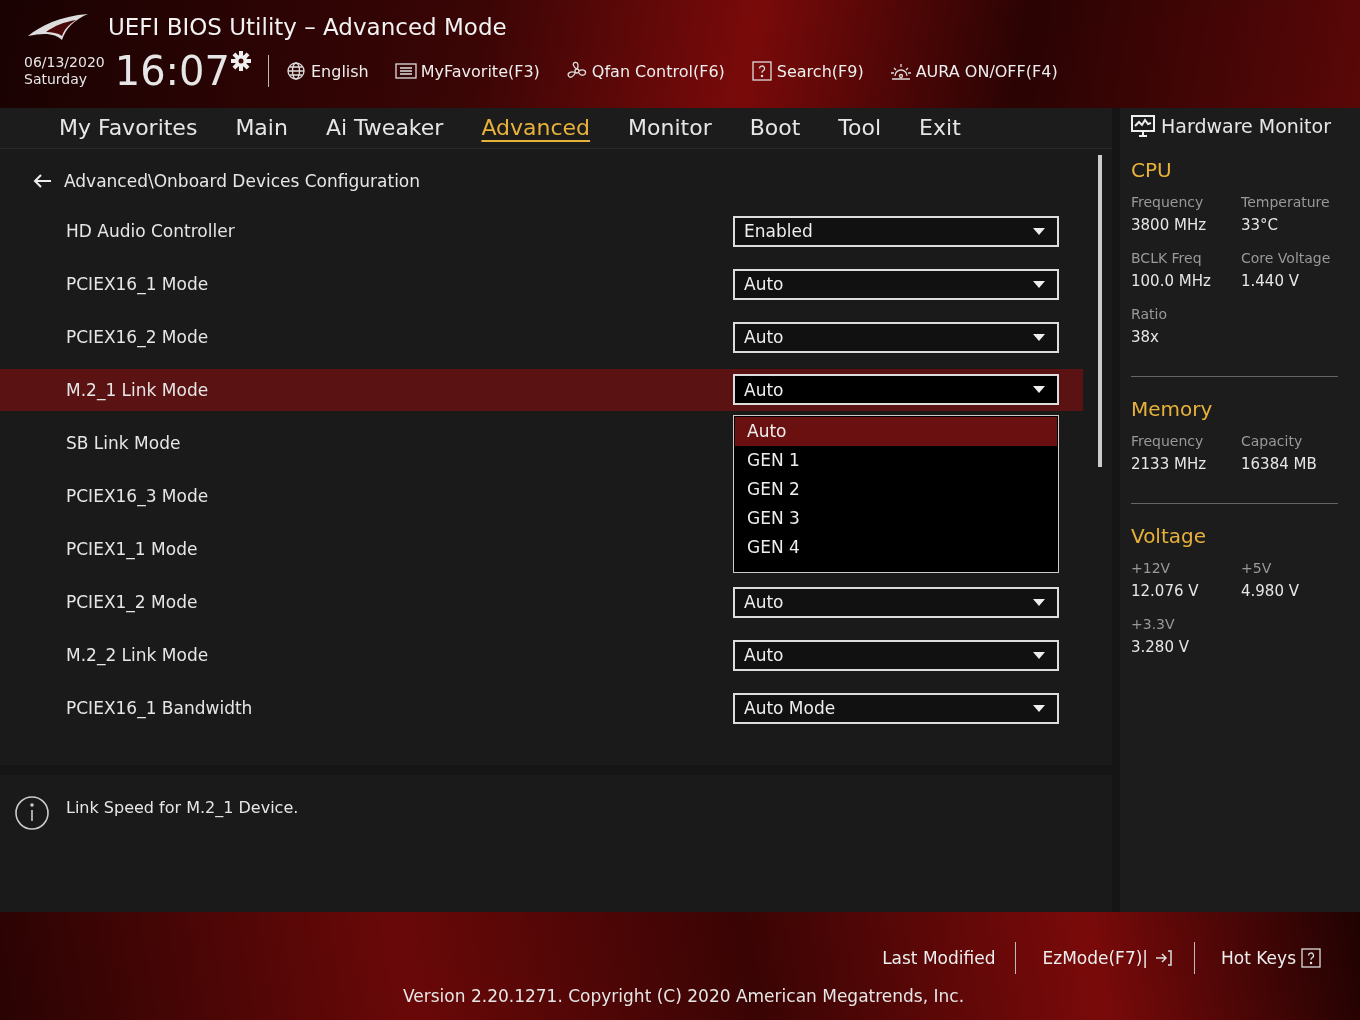 The height and width of the screenshot is (1020, 1360). I want to click on reading-value: 33°C, so click(1260, 225).